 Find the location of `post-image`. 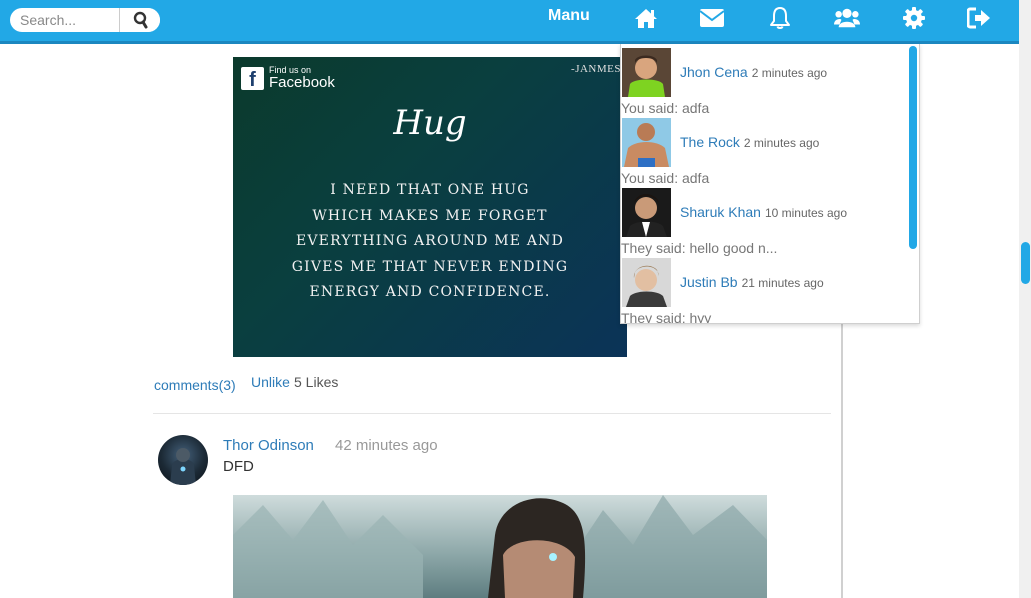

post-image is located at coordinates (500, 546).